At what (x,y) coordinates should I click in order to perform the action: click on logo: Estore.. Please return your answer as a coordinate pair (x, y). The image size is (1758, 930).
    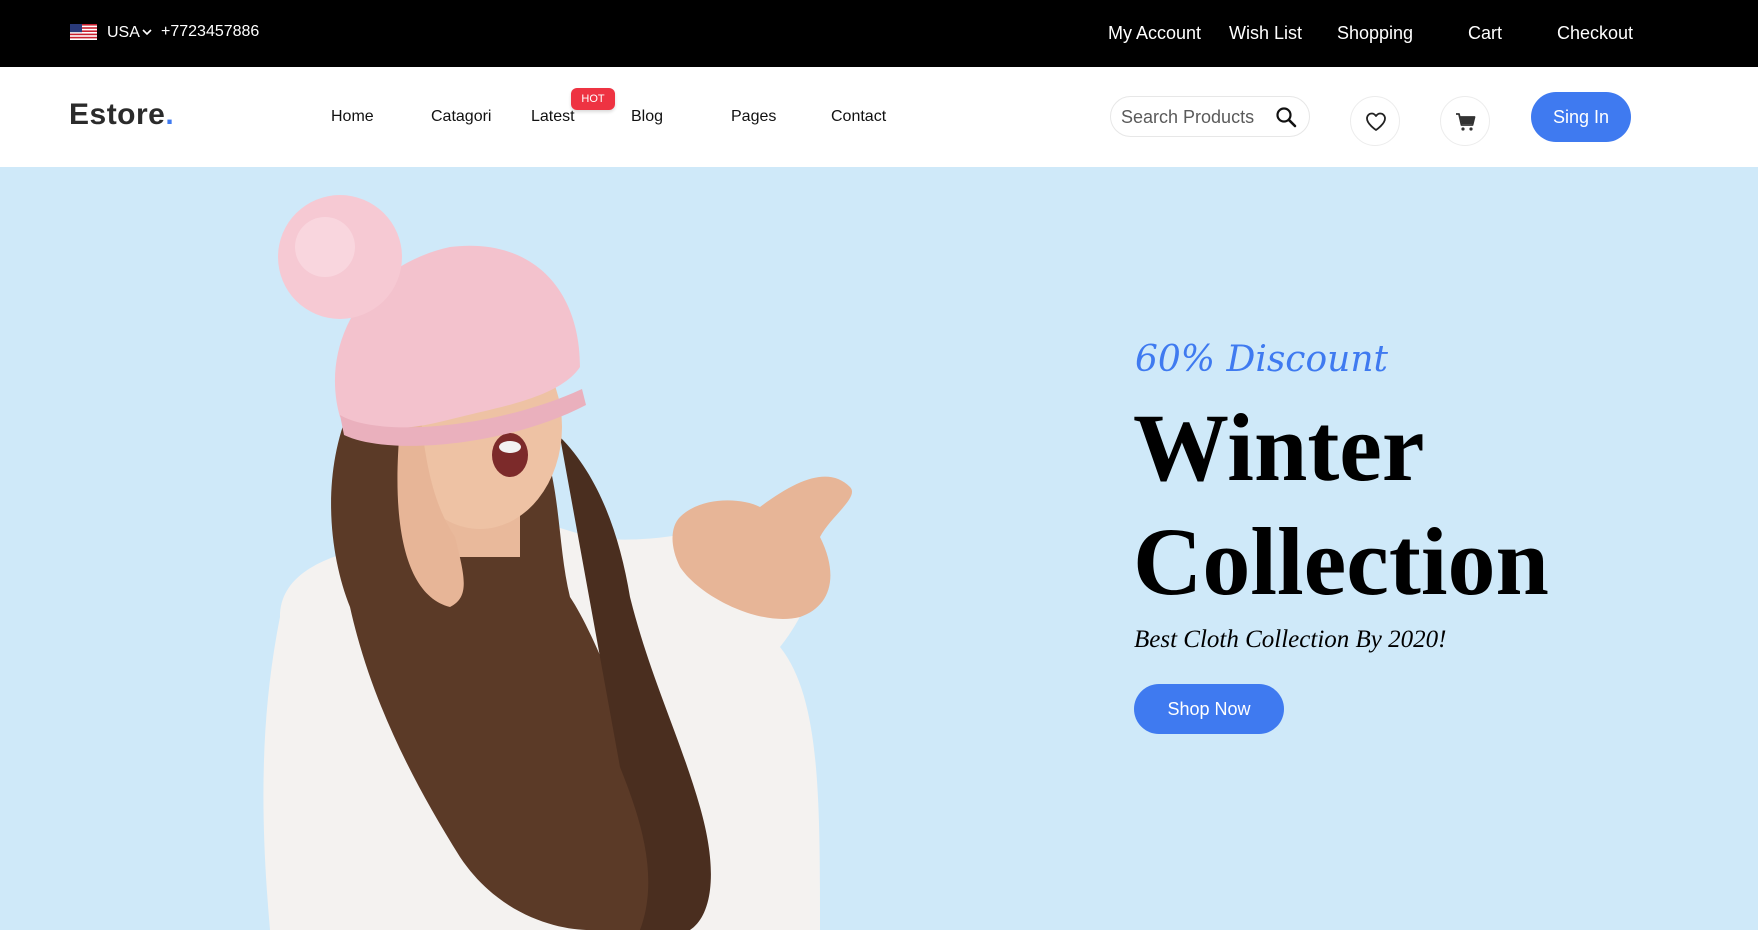
    Looking at the image, I should click on (121, 115).